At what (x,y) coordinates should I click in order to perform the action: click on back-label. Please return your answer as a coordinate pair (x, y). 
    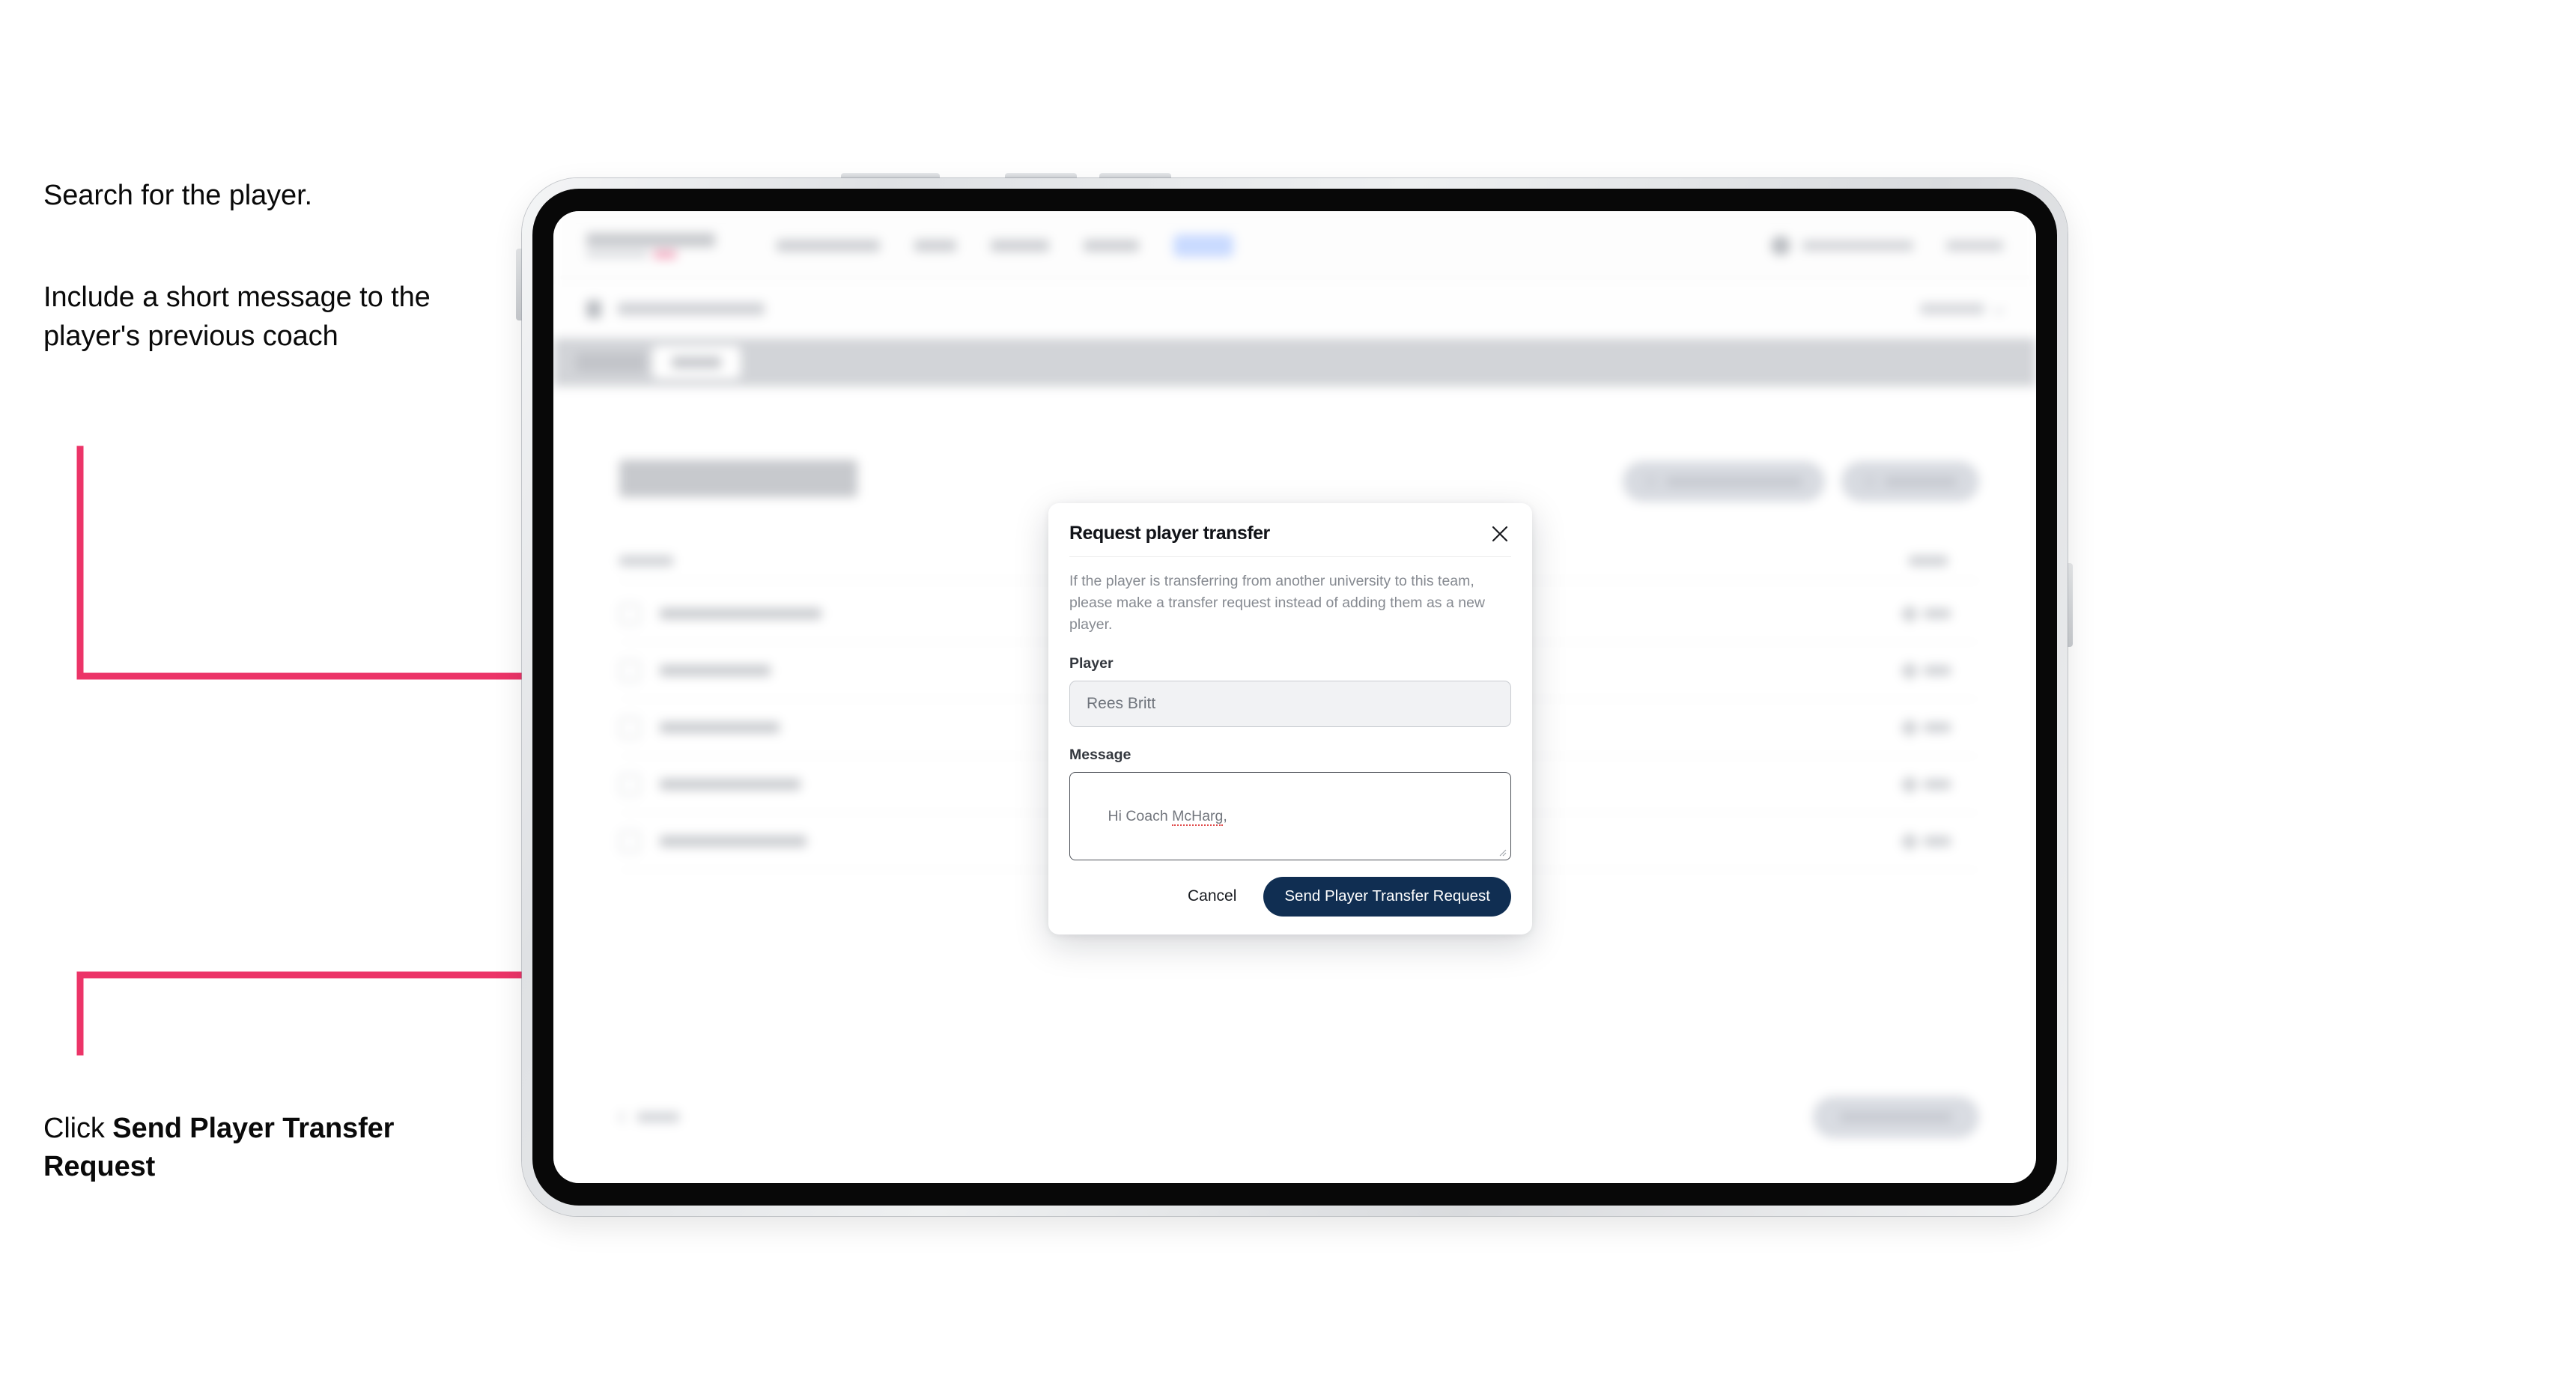
    Looking at the image, I should click on (658, 1117).